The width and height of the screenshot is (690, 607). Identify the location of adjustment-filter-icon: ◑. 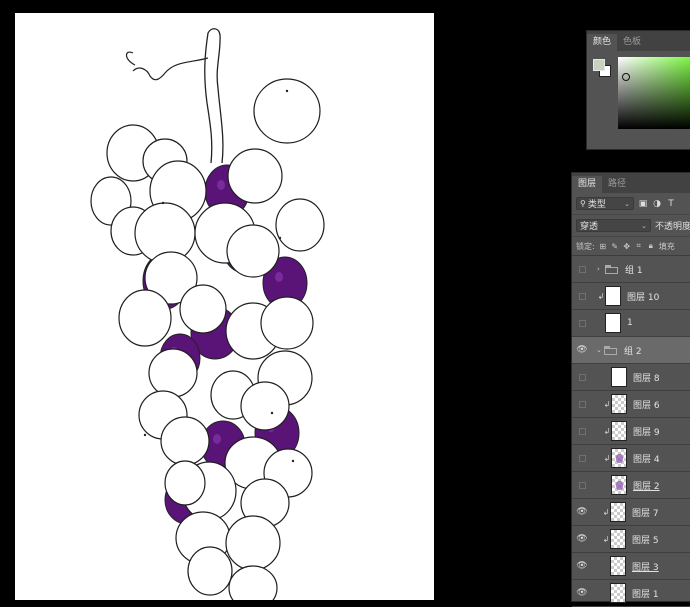
(657, 204).